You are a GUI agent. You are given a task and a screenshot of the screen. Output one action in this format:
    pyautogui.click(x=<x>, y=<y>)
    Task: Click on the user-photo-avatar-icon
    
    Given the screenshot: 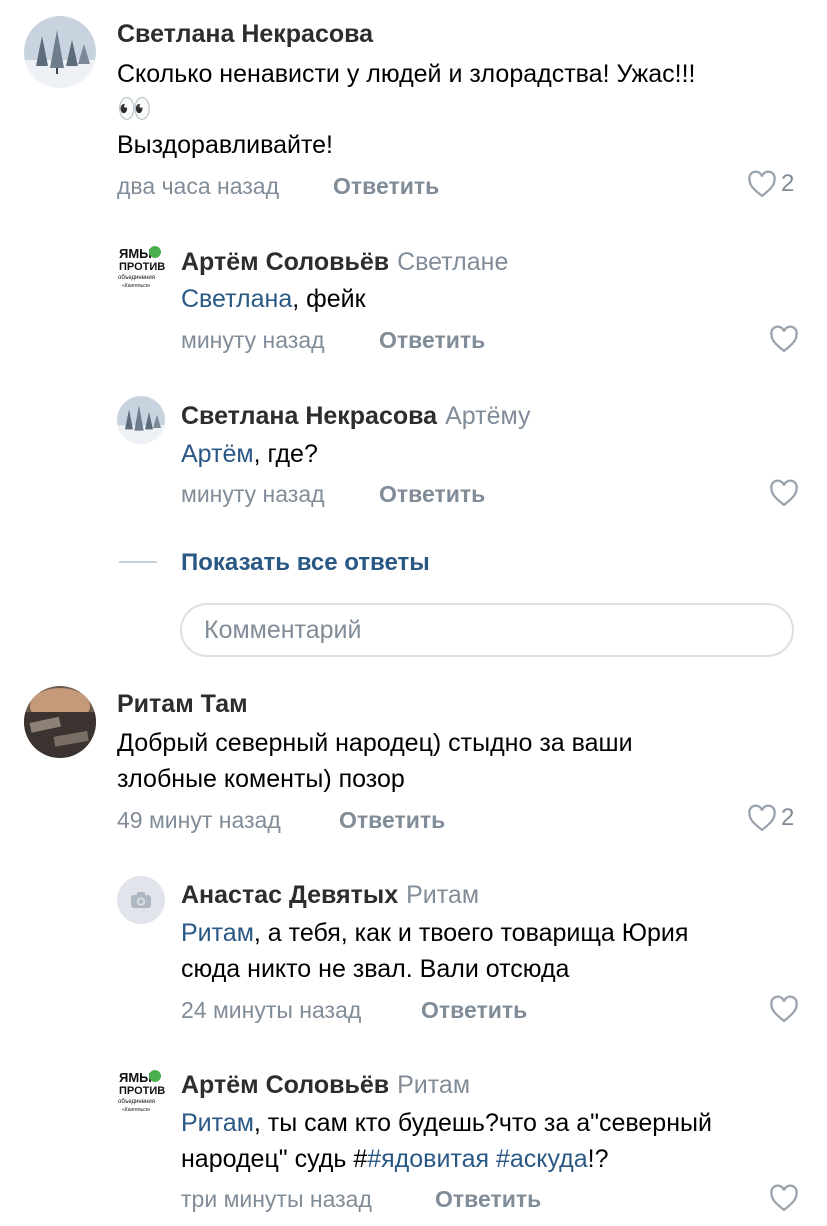 What is the action you would take?
    pyautogui.click(x=60, y=722)
    